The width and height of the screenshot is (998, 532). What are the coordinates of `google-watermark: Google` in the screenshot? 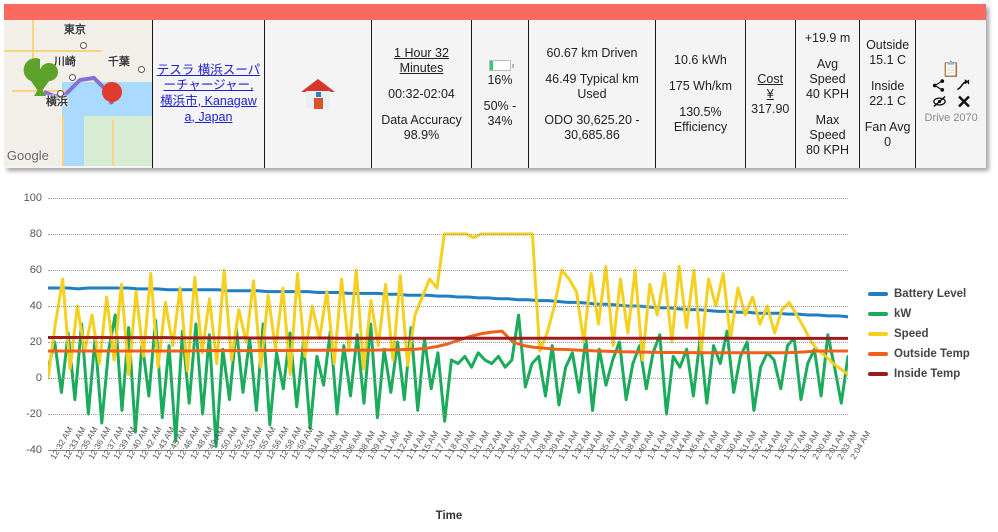 It's located at (27, 156).